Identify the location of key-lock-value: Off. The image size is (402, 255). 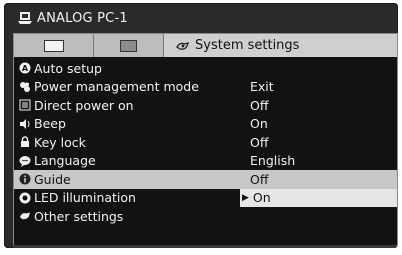
(259, 142).